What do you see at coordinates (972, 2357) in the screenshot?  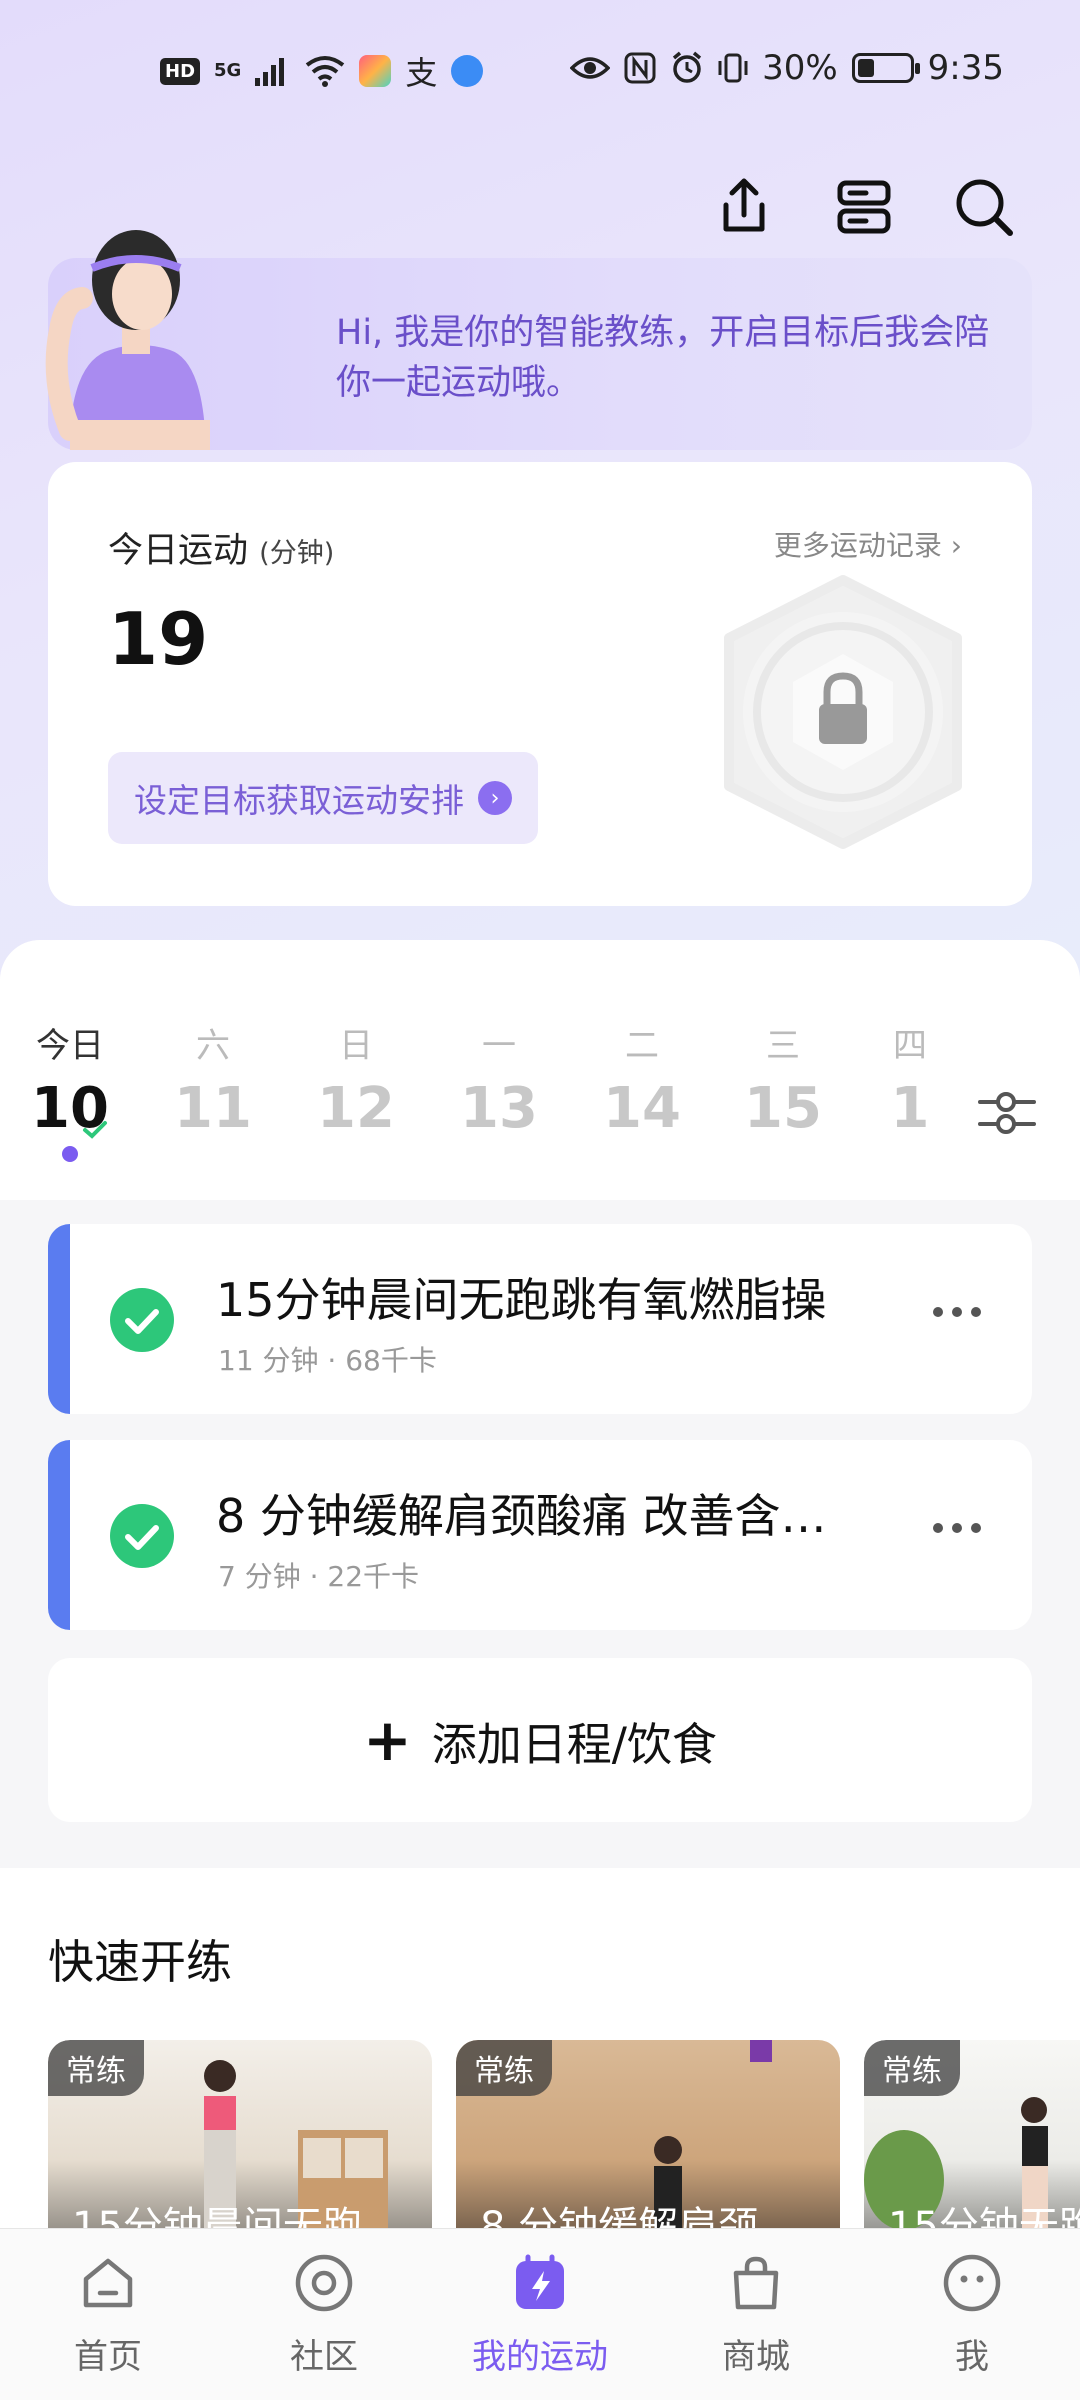 I see `nav-label: 我` at bounding box center [972, 2357].